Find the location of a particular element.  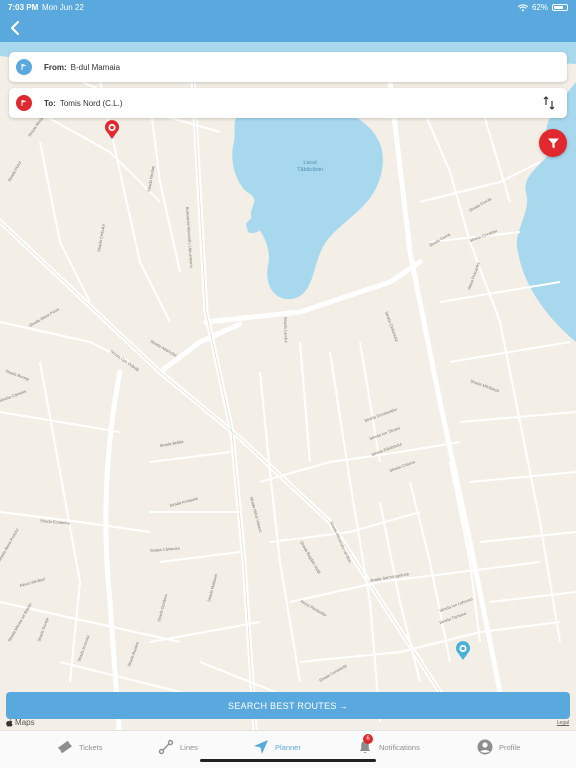

map-street-label: Strada Lacului is located at coordinates (286, 330).